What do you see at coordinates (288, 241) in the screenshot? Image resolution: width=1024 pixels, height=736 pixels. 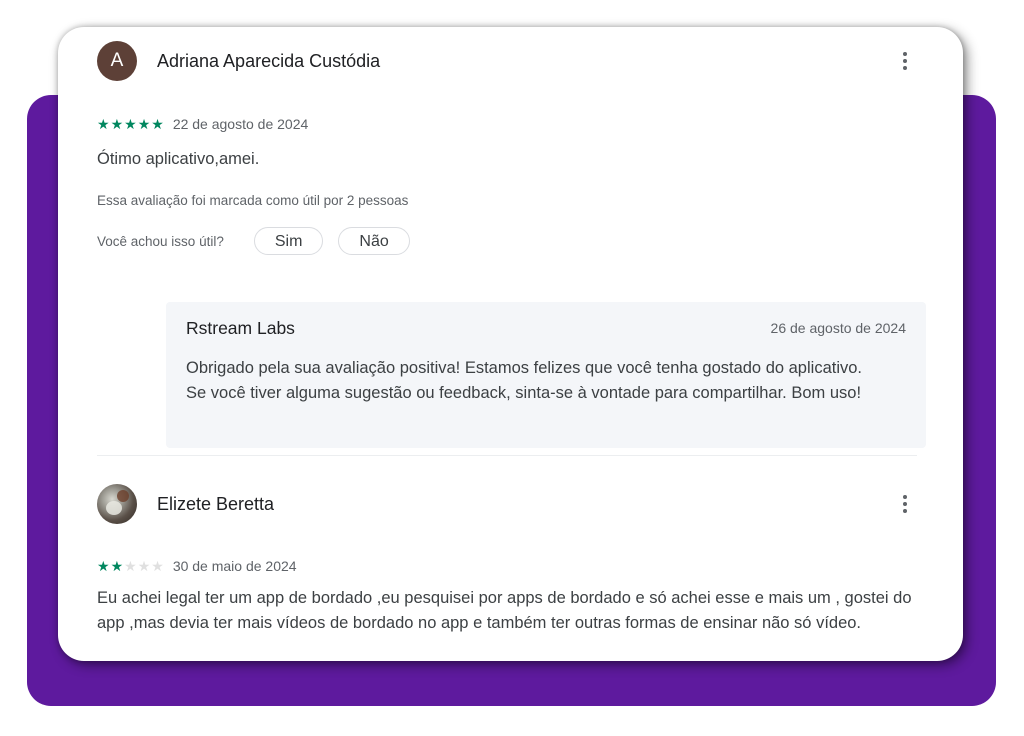 I see `helpful-yes-button: Sim` at bounding box center [288, 241].